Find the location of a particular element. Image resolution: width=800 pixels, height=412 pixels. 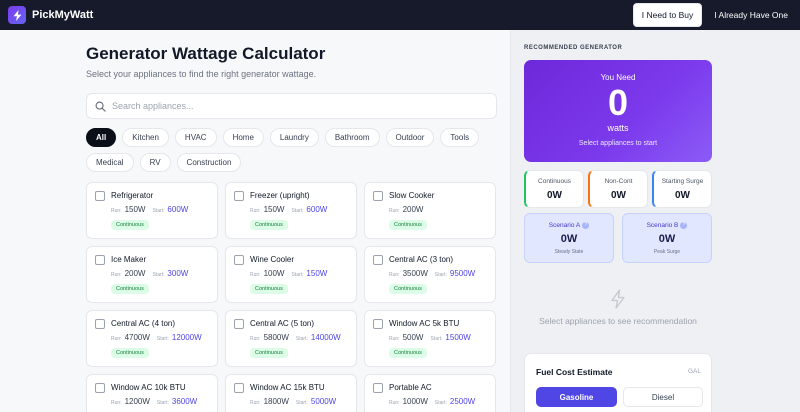

need-unit: watts is located at coordinates (618, 128).